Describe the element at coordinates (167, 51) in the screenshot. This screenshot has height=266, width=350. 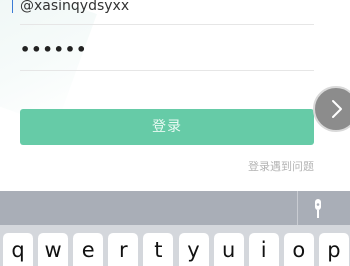
I see `password-field: ••••••` at that location.